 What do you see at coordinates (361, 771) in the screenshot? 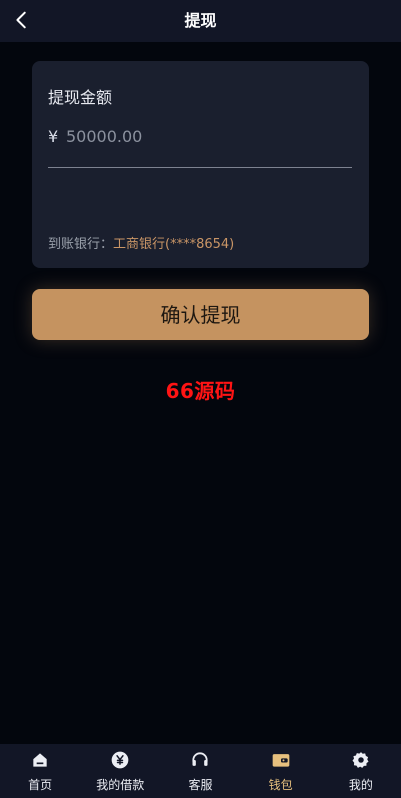
I see `tab-mine: 我的` at bounding box center [361, 771].